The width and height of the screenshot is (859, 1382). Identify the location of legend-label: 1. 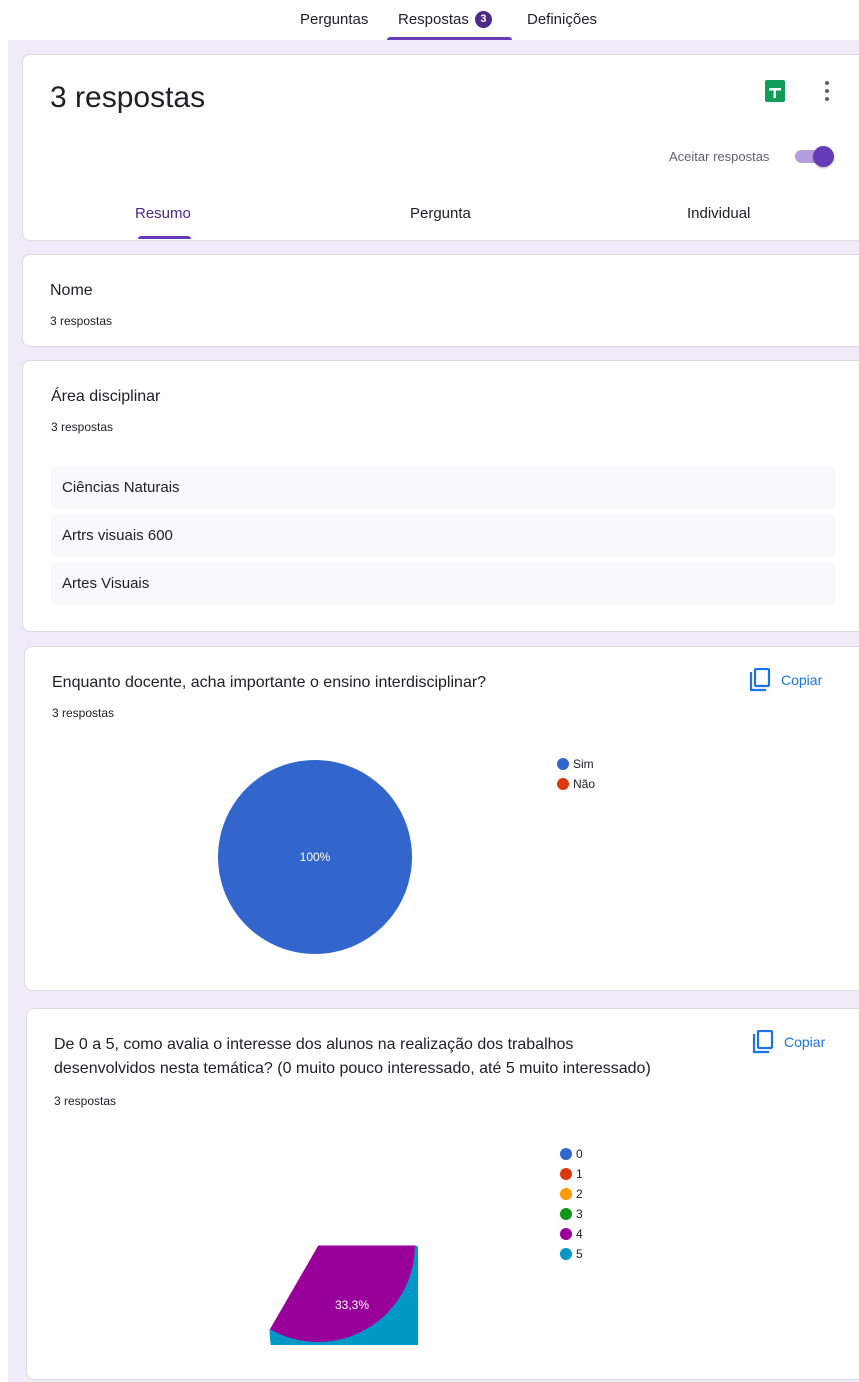
(579, 1174).